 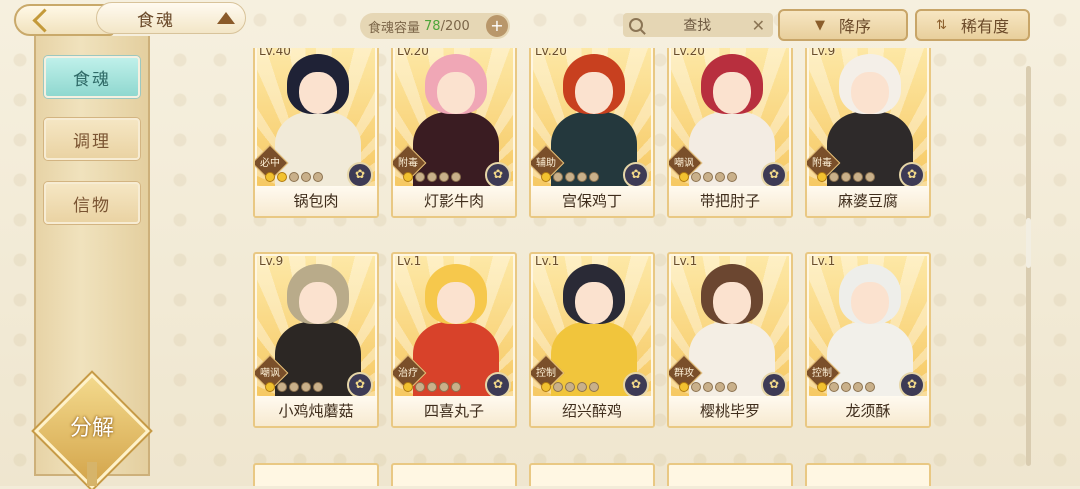 I want to click on food-soul-card: Lv.40 必中 ✿ 锅包肉, so click(x=316, y=133).